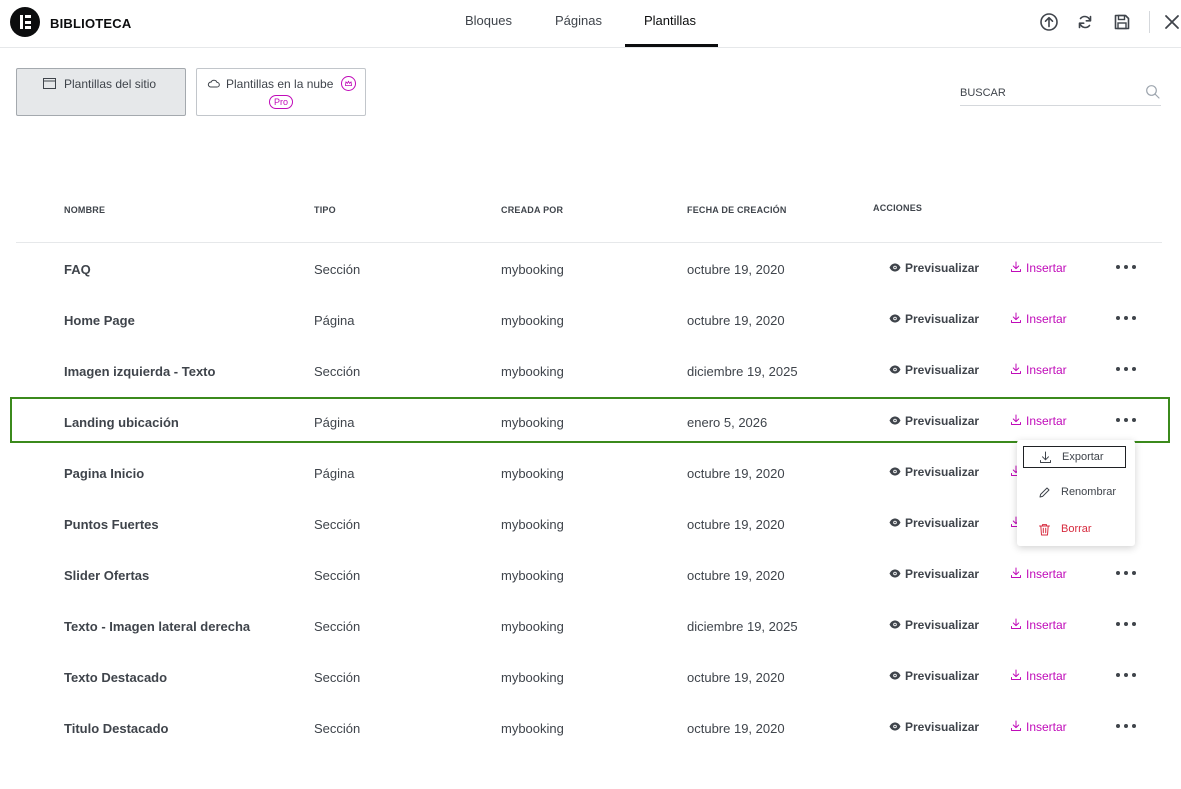 Image resolution: width=1181 pixels, height=789 pixels. I want to click on close-icon, so click(1171, 22).